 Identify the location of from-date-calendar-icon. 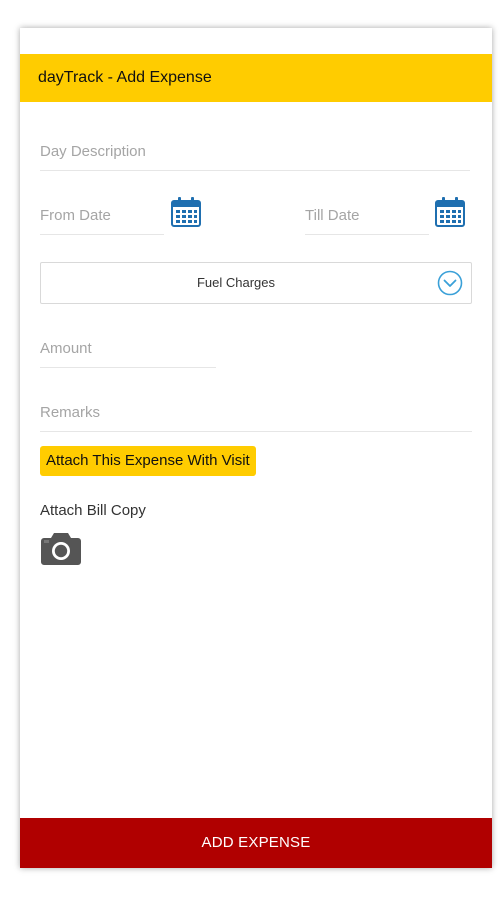
(186, 212).